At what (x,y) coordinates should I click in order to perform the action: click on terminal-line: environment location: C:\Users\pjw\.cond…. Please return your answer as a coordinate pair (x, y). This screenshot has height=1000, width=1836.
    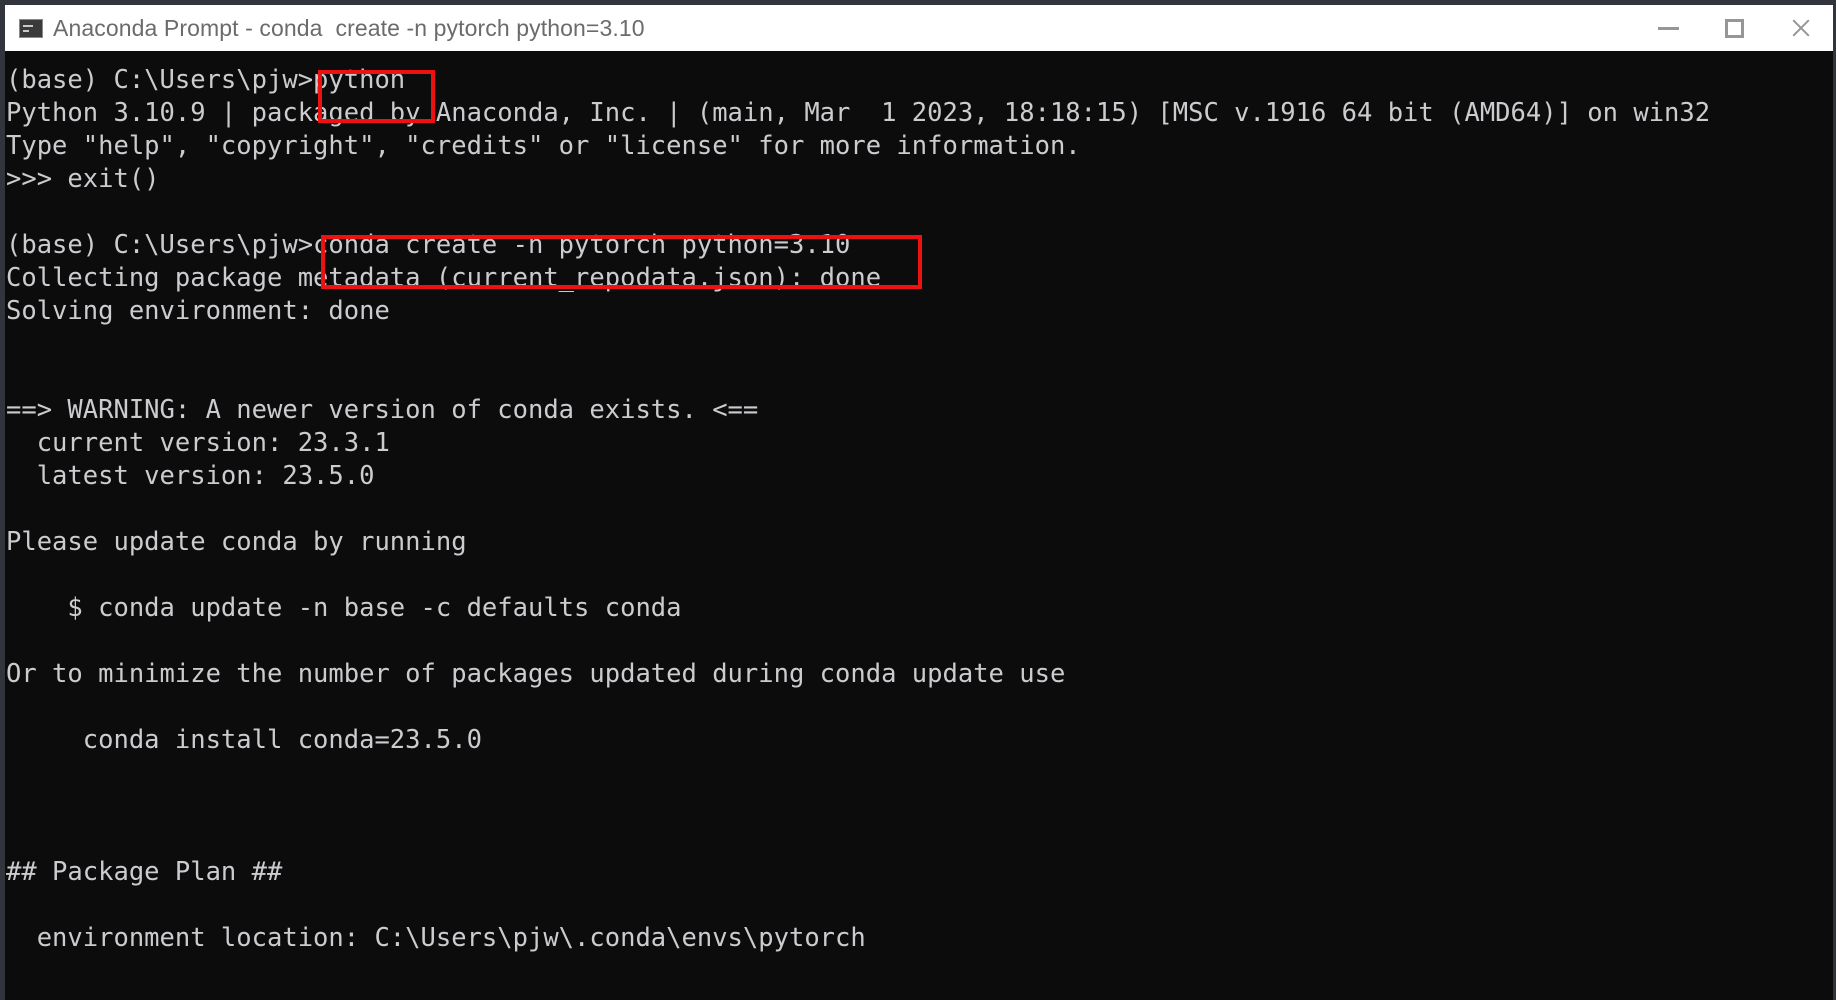
    Looking at the image, I should click on (436, 938).